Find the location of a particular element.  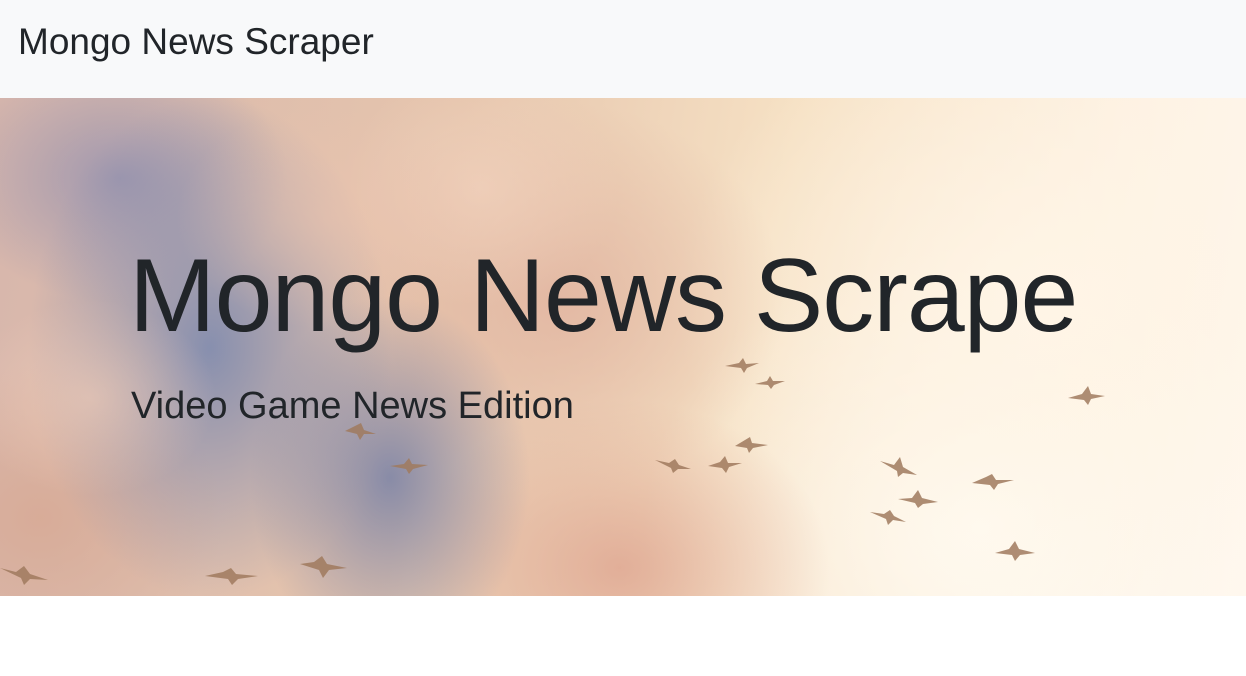

navbar-brand: Mongo News Scraper is located at coordinates (196, 42).